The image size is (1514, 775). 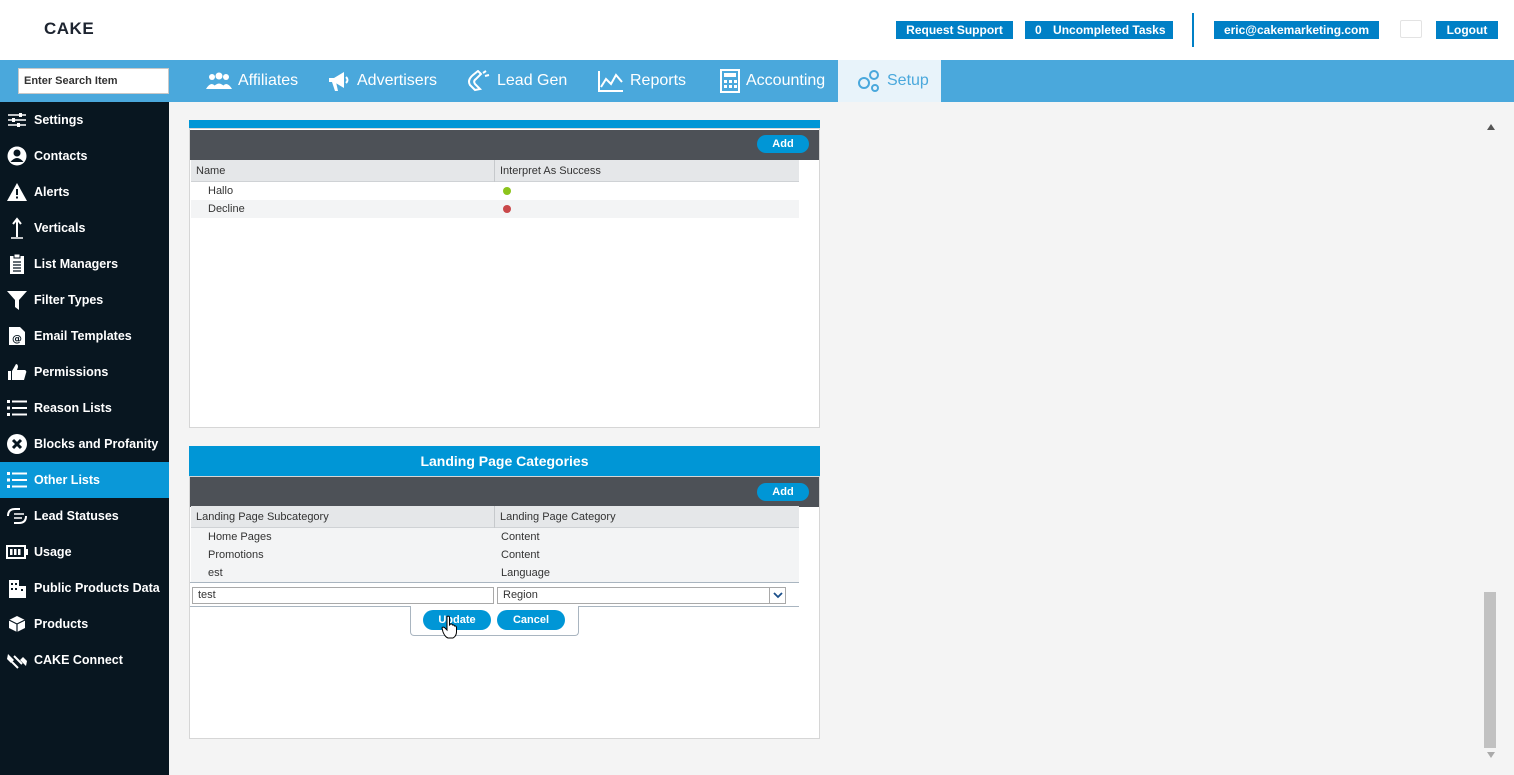 I want to click on row-subcategory: est, so click(x=215, y=573).